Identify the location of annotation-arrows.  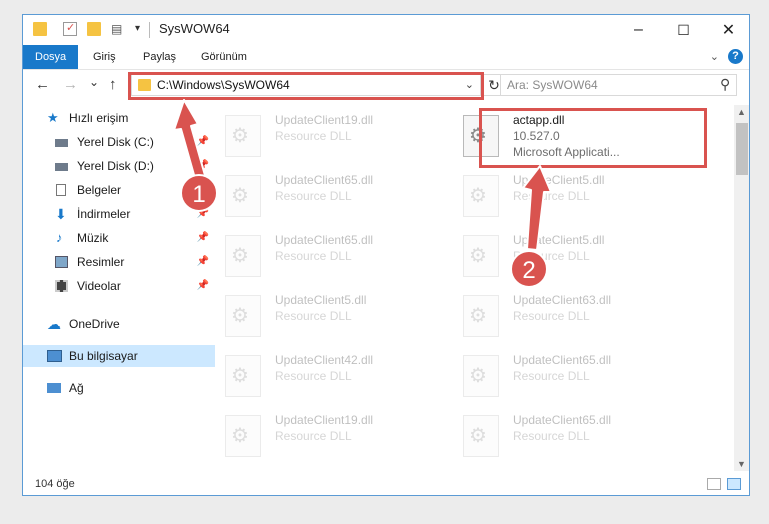
(362, 175).